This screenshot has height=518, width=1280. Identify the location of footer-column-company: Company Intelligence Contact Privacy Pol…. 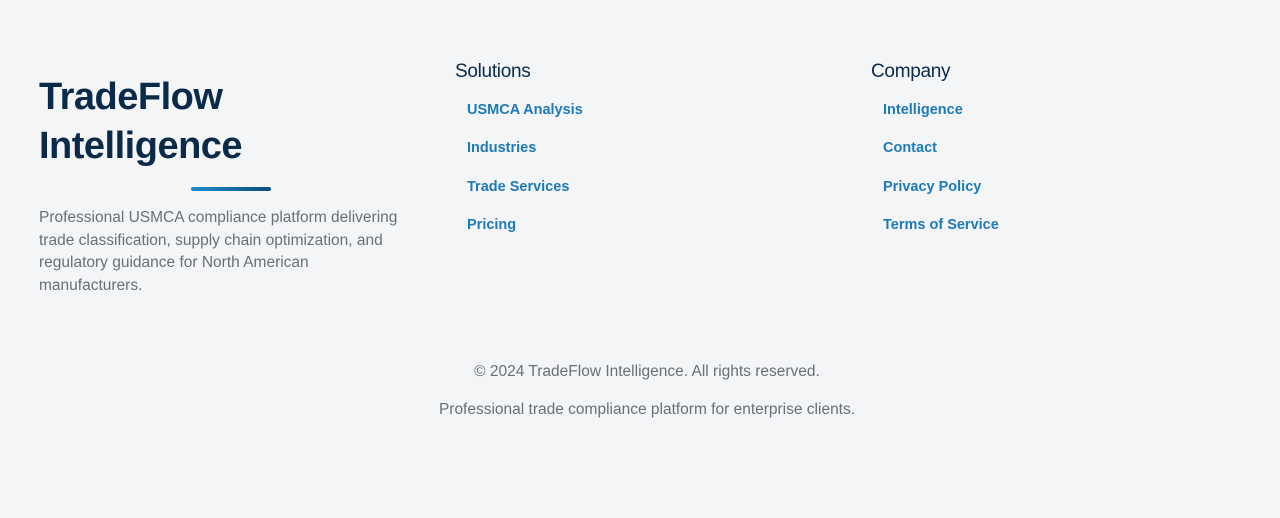
(1021, 157).